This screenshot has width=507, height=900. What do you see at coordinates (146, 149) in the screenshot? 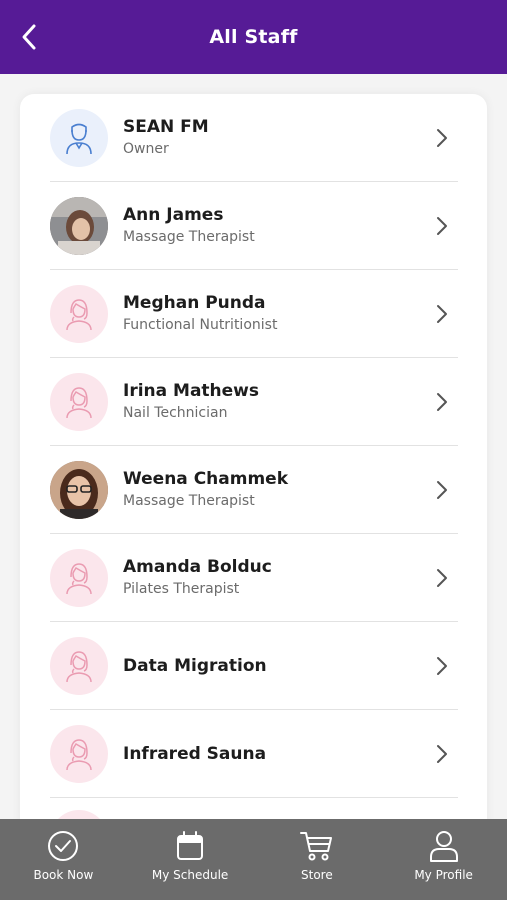
I see `staff-role: Owner` at bounding box center [146, 149].